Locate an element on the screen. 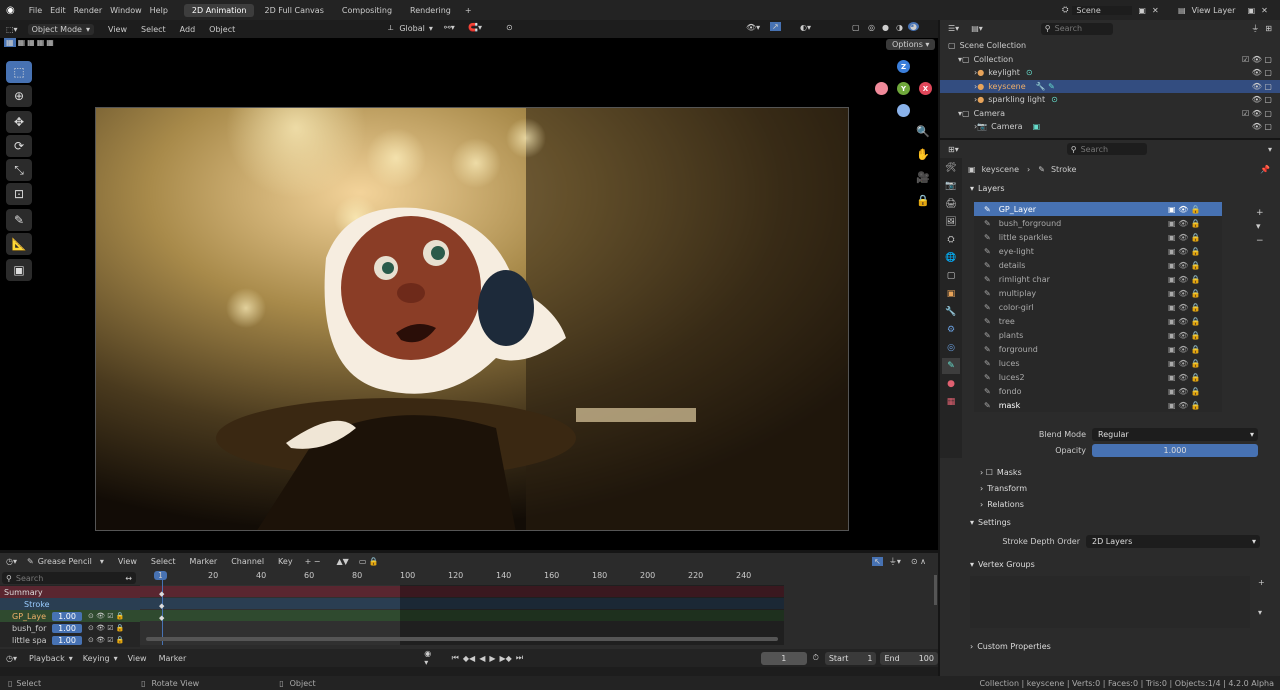  rotate-icon: ⟳ is located at coordinates (19, 146).